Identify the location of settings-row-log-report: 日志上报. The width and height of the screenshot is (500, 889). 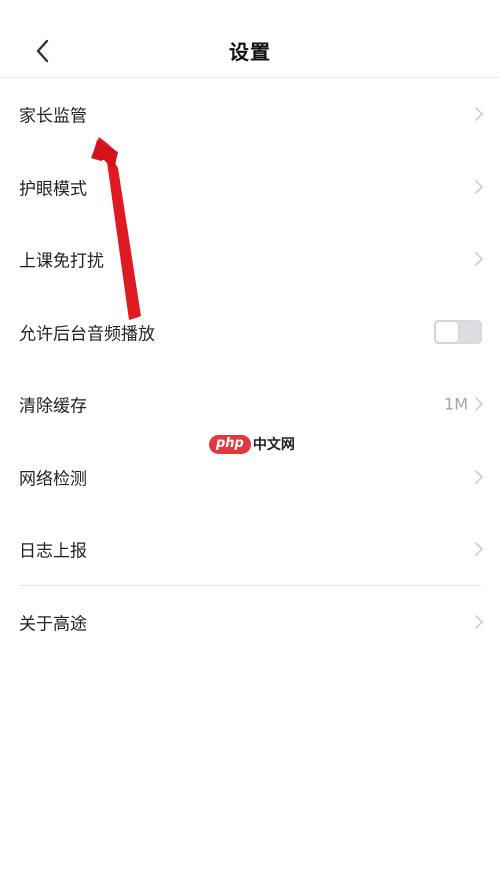
(250, 549).